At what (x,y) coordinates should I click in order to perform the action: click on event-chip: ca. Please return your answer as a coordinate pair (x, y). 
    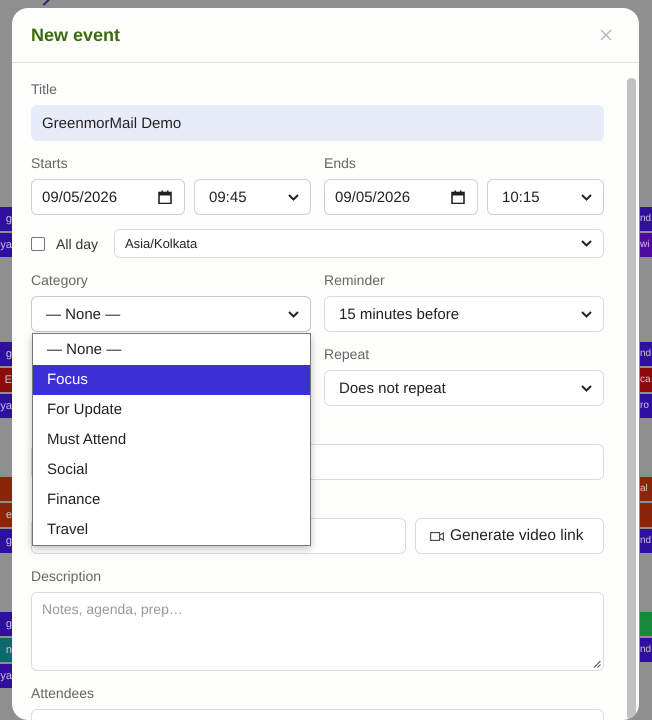
    Looking at the image, I should click on (646, 380).